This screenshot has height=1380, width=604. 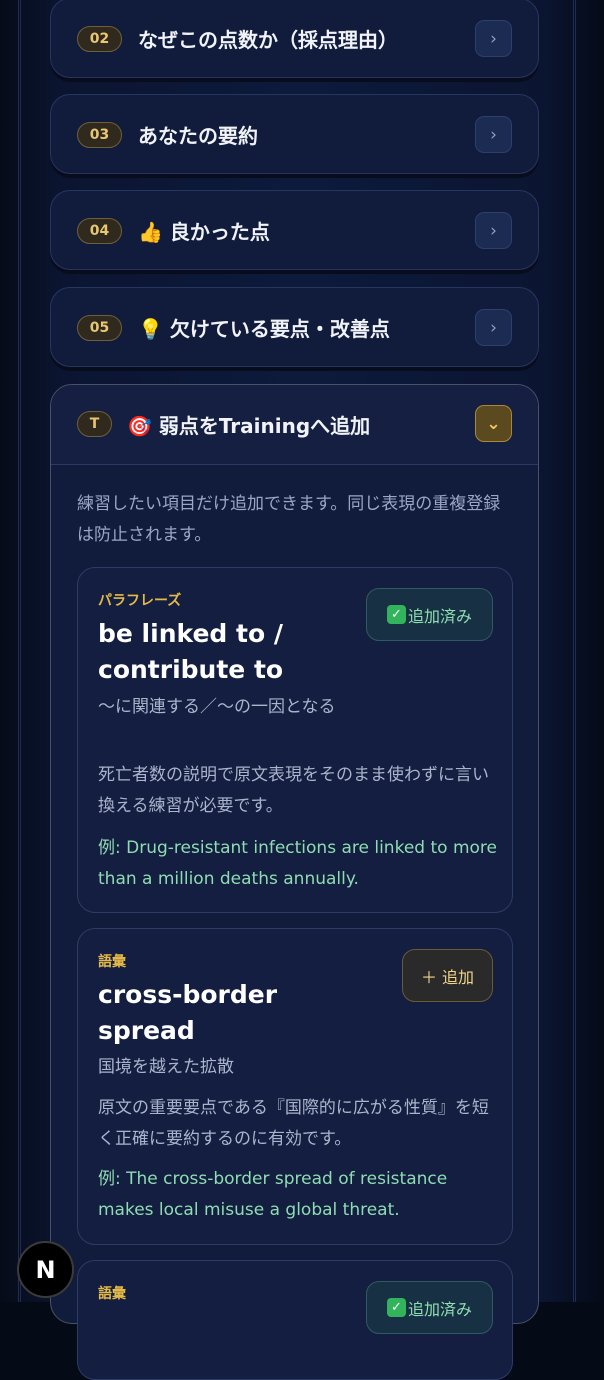 I want to click on section-number-badge: 03, so click(x=99, y=135).